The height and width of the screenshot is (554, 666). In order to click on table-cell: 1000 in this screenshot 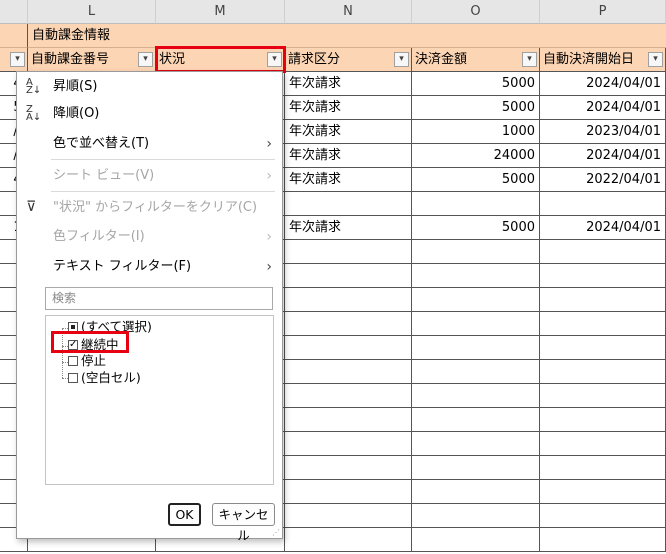, I will do `click(476, 132)`.